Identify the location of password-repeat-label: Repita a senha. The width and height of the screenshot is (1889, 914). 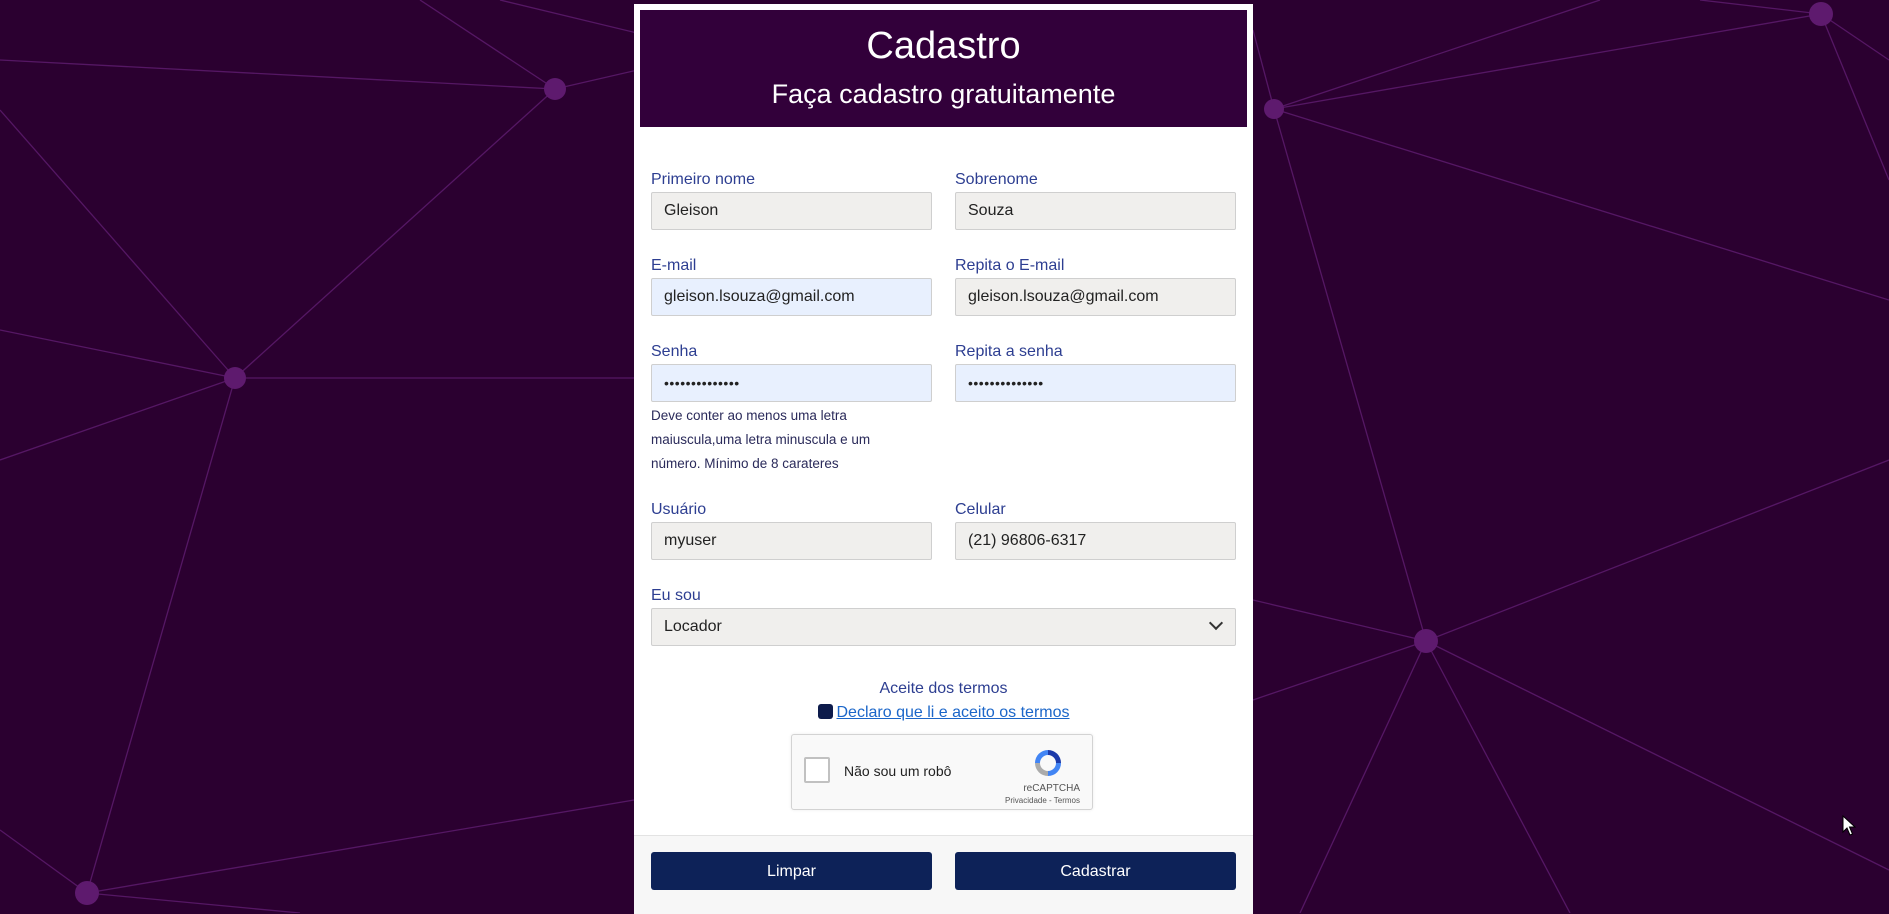
(1009, 351).